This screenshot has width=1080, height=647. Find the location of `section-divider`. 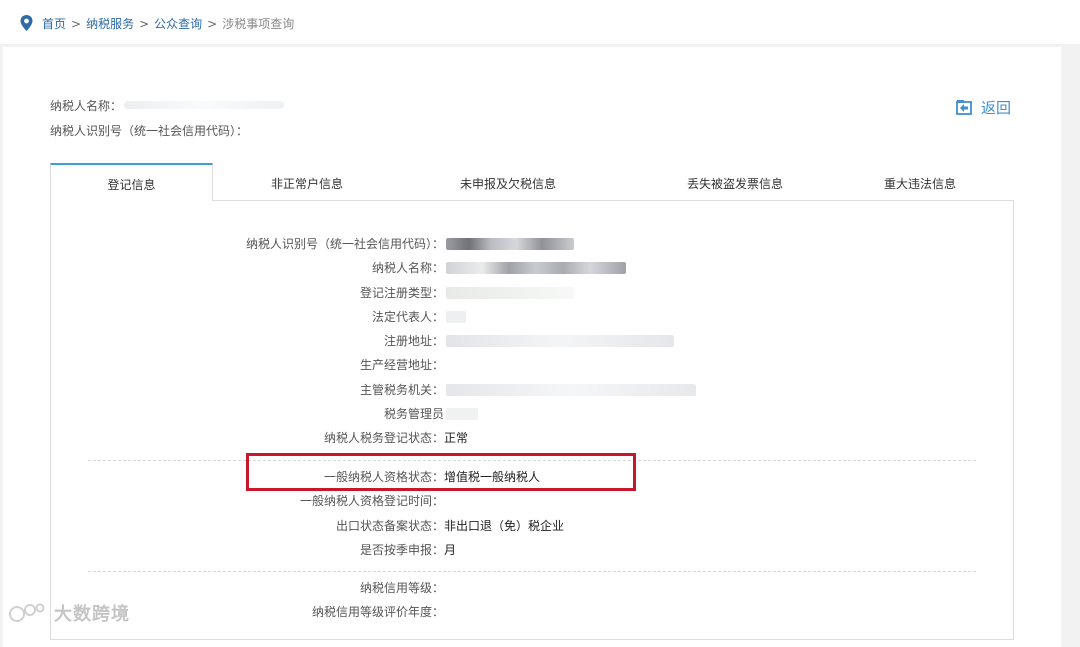

section-divider is located at coordinates (532, 571).